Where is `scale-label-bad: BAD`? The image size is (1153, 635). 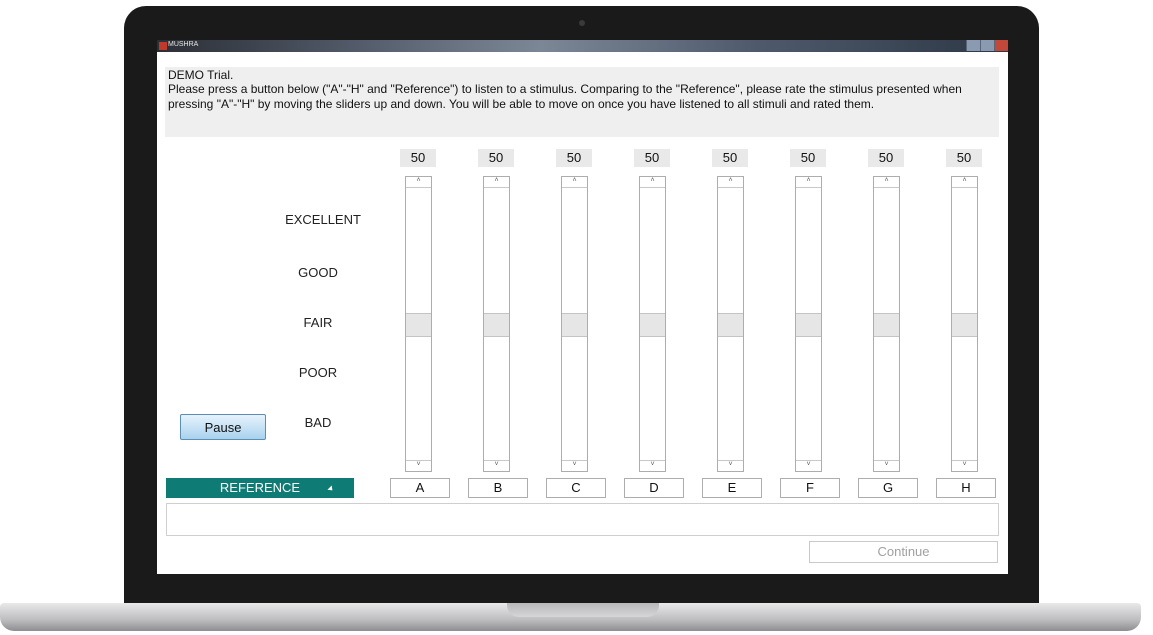
scale-label-bad: BAD is located at coordinates (318, 422).